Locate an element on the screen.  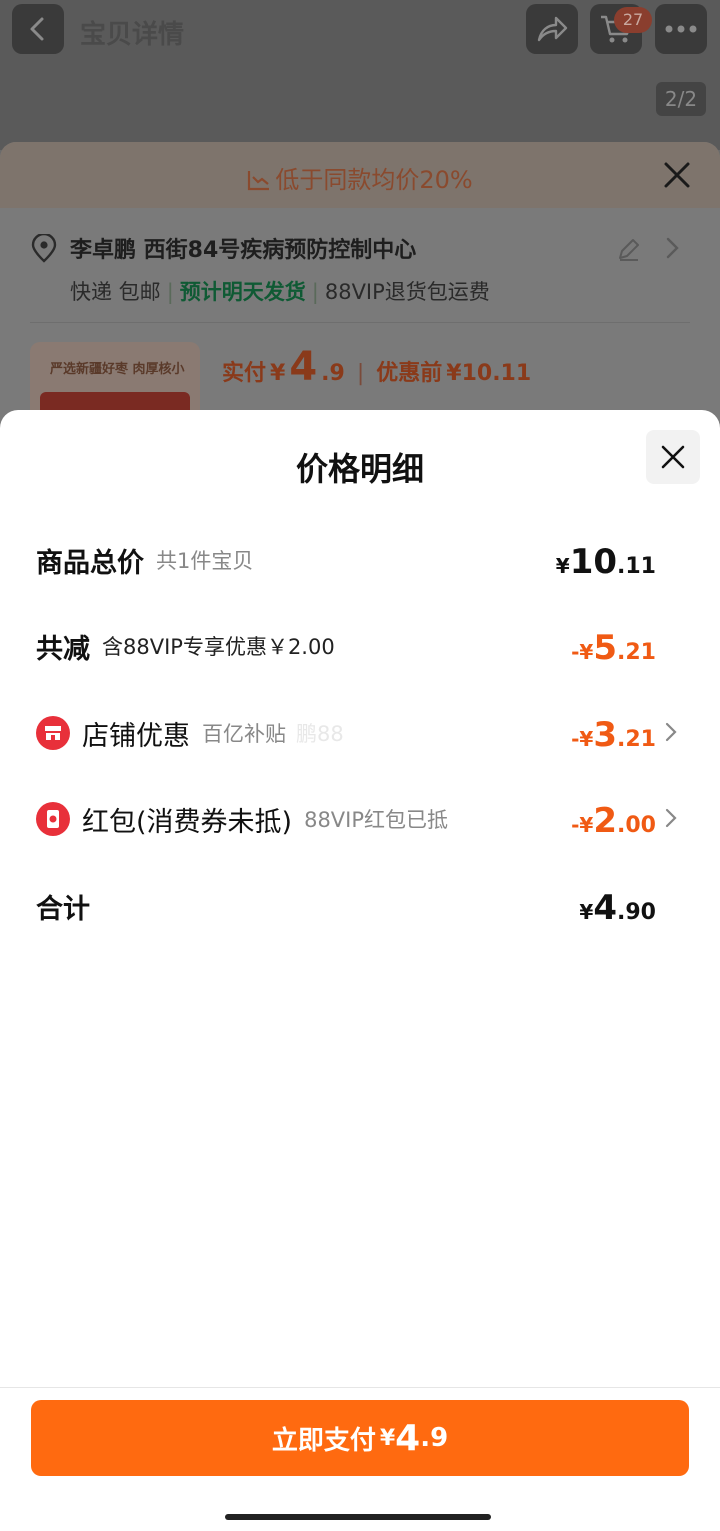
amount-dec: .00 is located at coordinates (636, 825).